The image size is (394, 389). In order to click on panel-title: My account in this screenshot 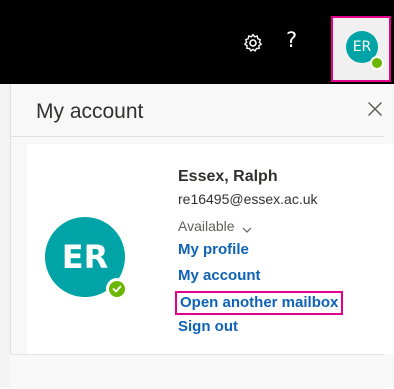, I will do `click(90, 111)`.